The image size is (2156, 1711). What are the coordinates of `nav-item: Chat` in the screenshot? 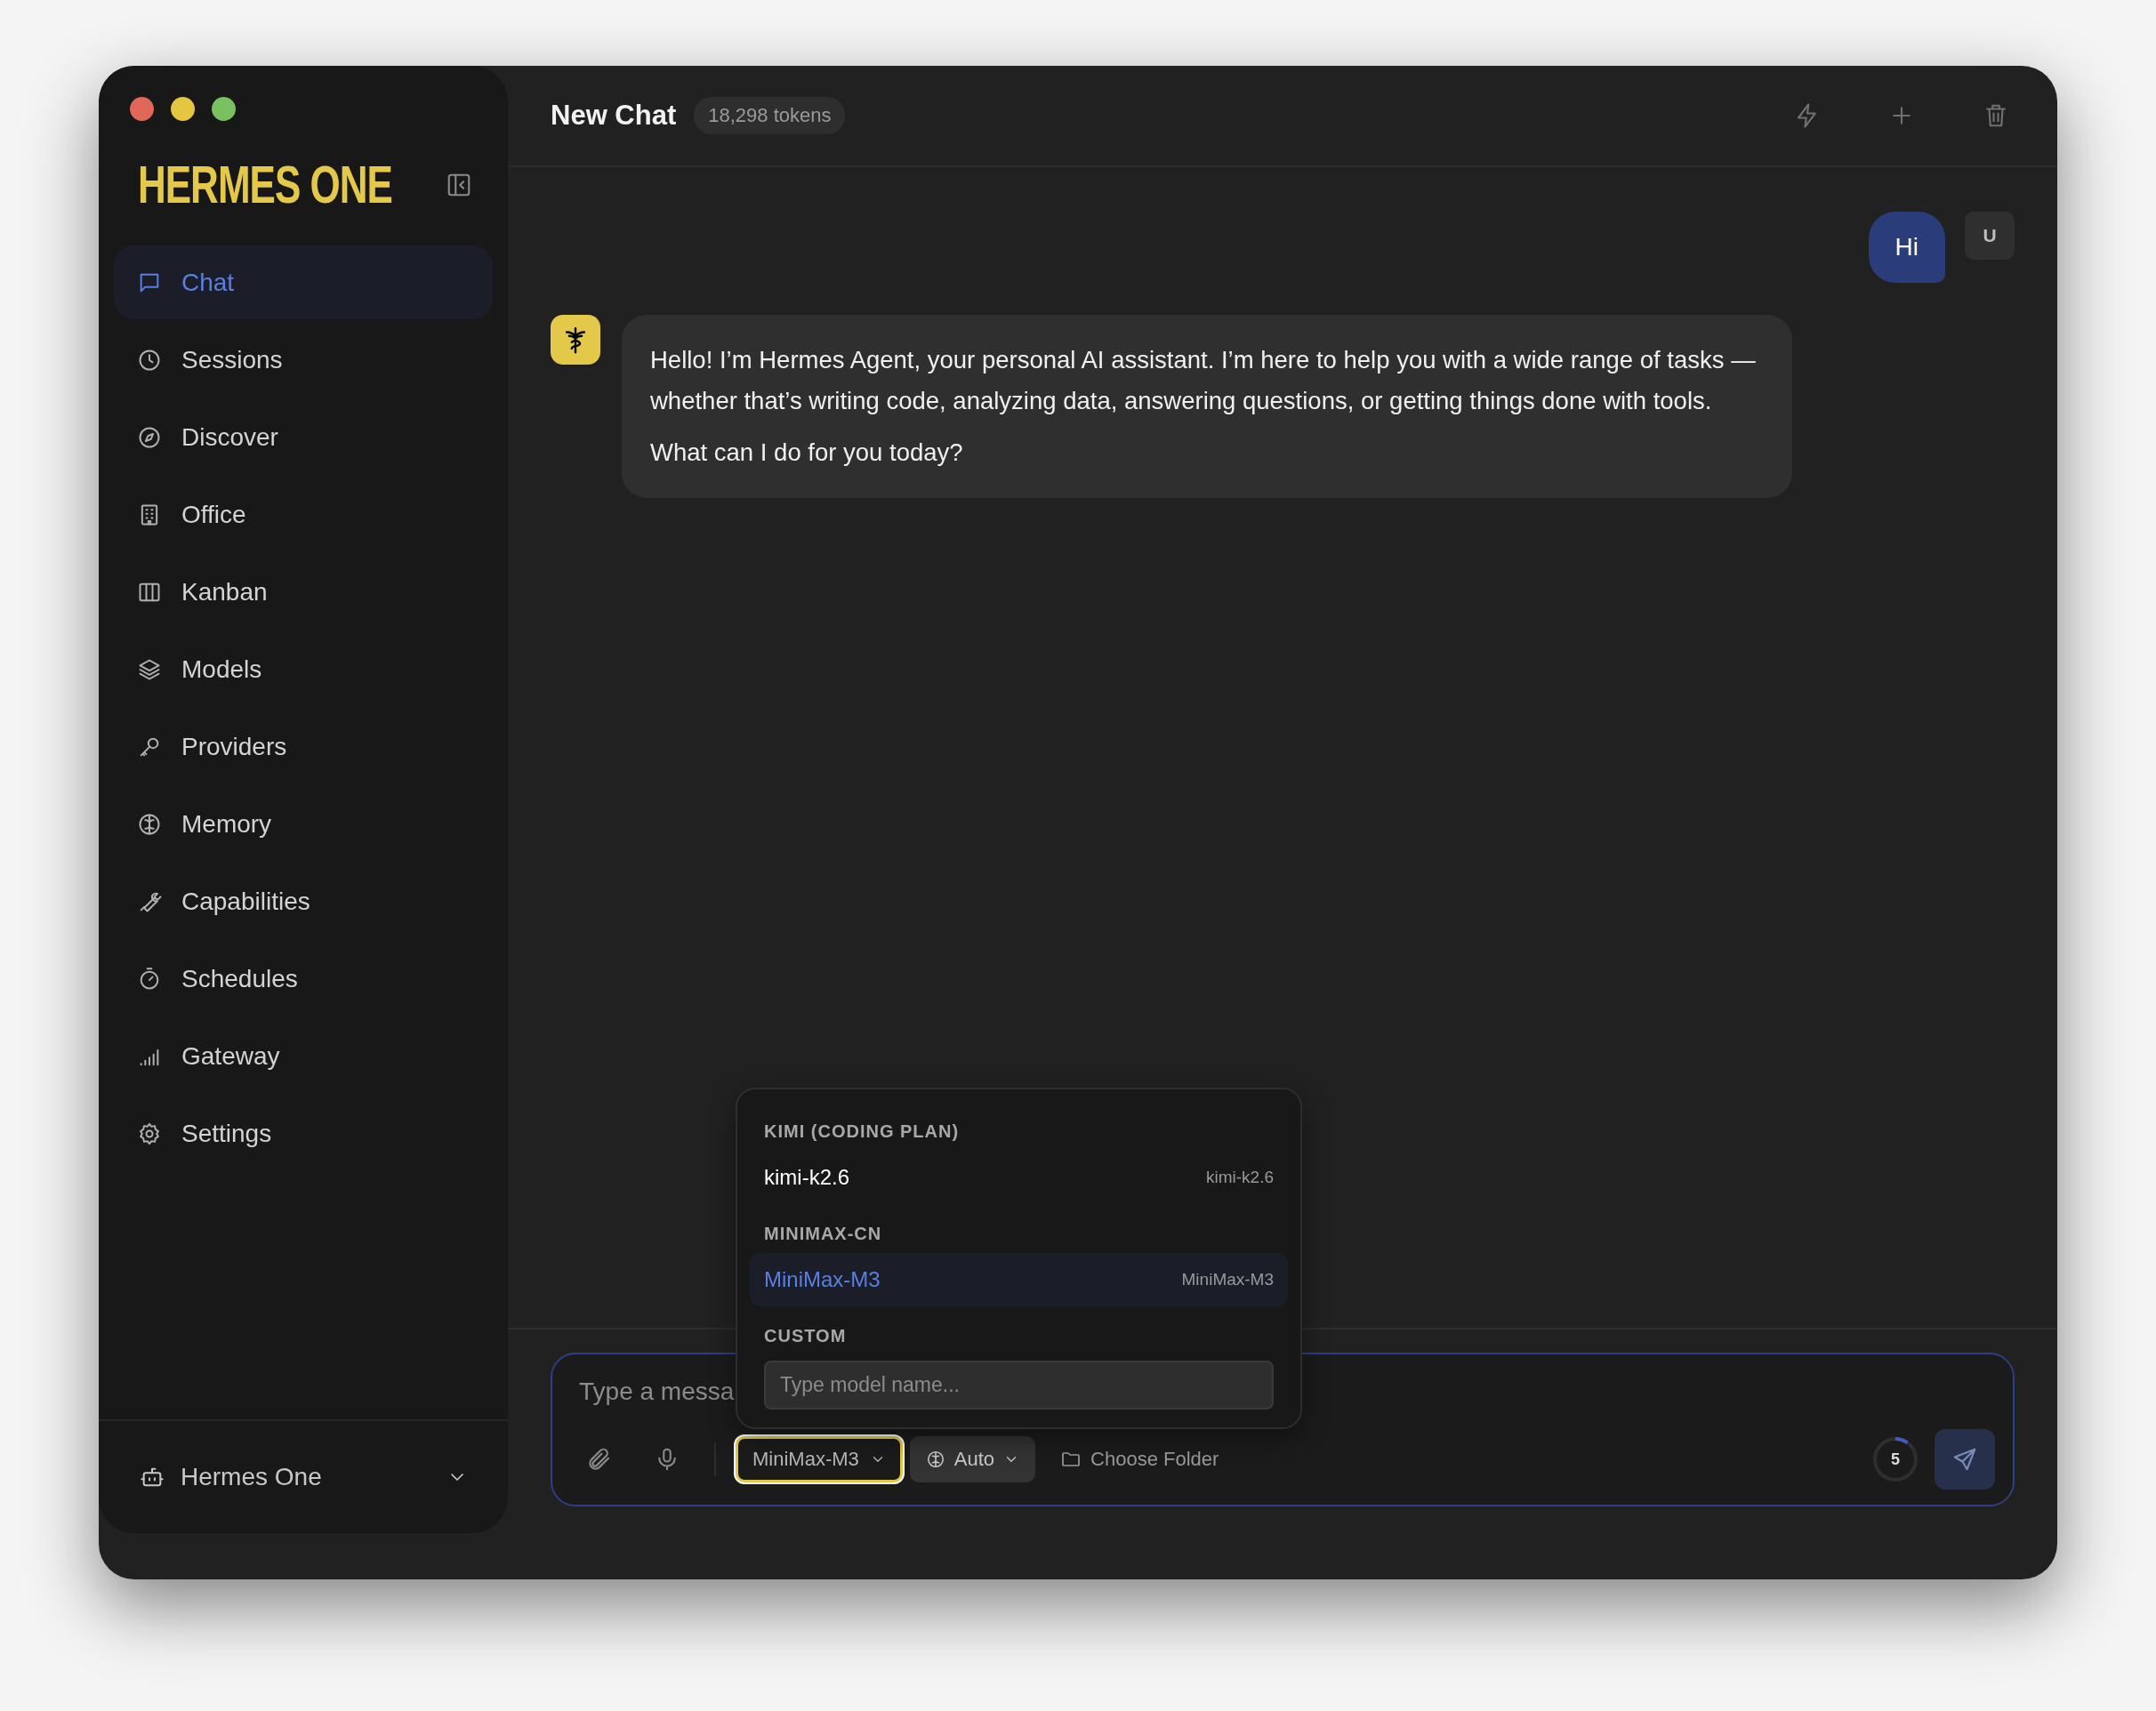 It's located at (304, 282).